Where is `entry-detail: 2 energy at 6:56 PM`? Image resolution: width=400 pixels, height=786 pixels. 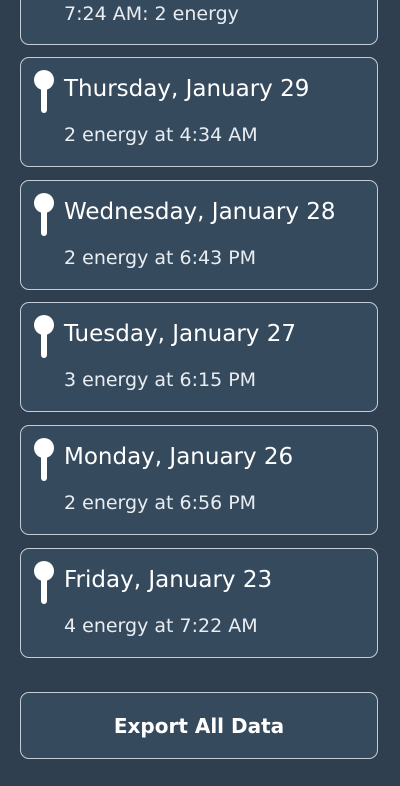 entry-detail: 2 energy at 6:56 PM is located at coordinates (160, 503).